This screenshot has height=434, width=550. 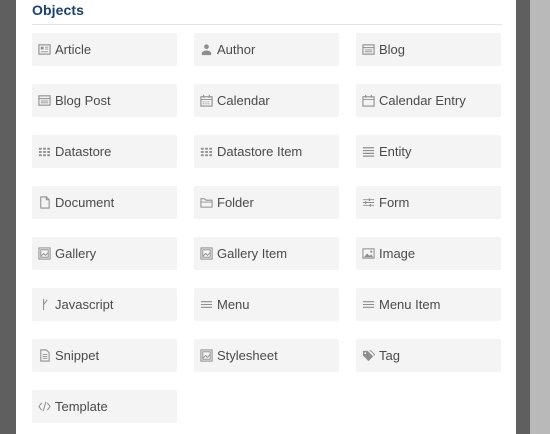 I want to click on stylesheet-icon, so click(x=206, y=356).